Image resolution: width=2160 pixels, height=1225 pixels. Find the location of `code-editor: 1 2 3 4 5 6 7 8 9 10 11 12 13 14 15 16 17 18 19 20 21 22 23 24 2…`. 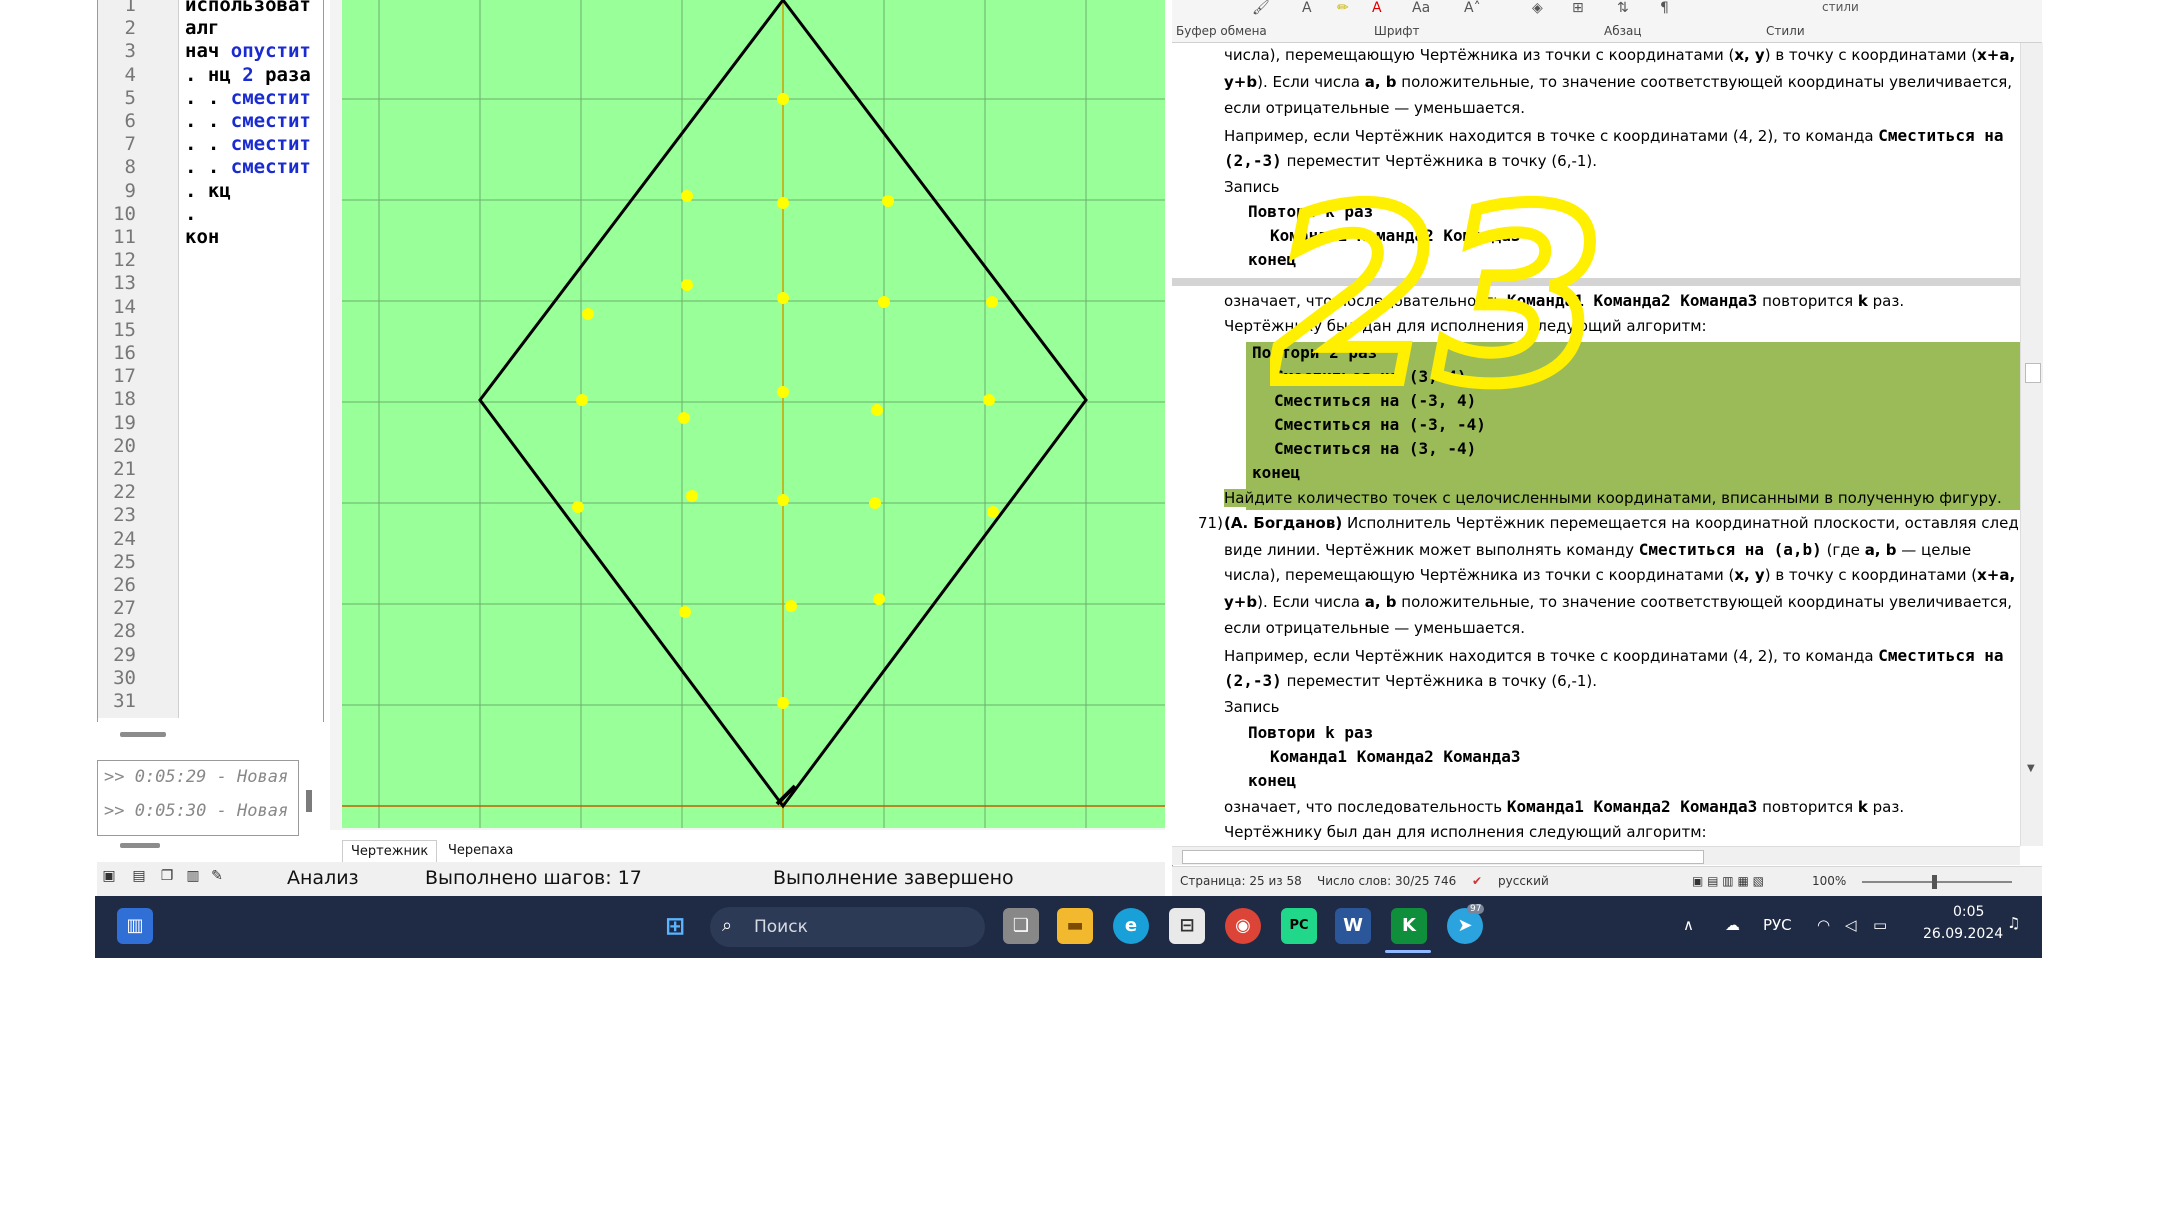

code-editor: 1 2 3 4 5 6 7 8 9 10 11 12 13 14 15 16 17 18 19 20 21 22 23 24 2… is located at coordinates (210, 361).